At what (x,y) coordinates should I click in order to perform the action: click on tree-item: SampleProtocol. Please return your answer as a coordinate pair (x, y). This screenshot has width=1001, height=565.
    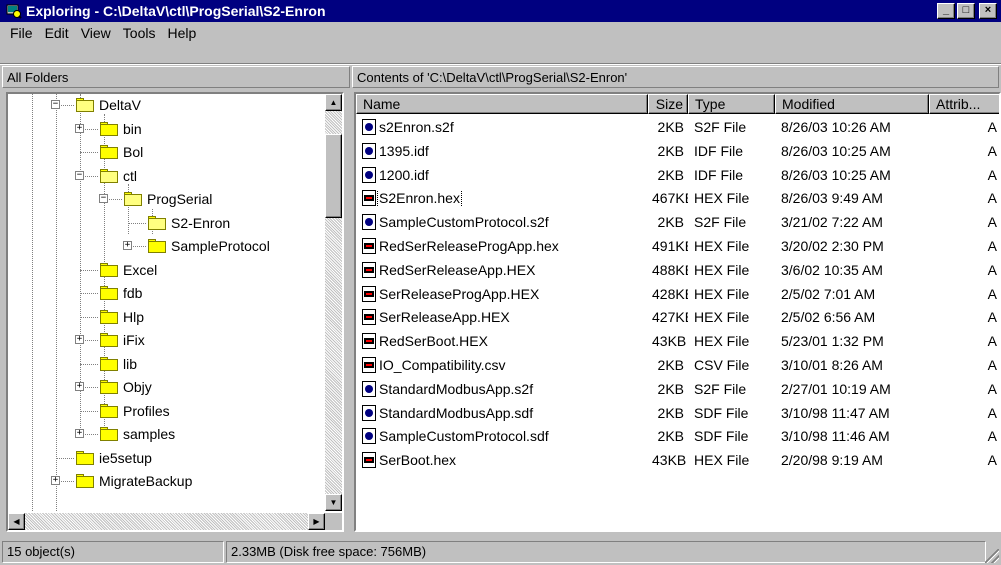
    Looking at the image, I should click on (209, 246).